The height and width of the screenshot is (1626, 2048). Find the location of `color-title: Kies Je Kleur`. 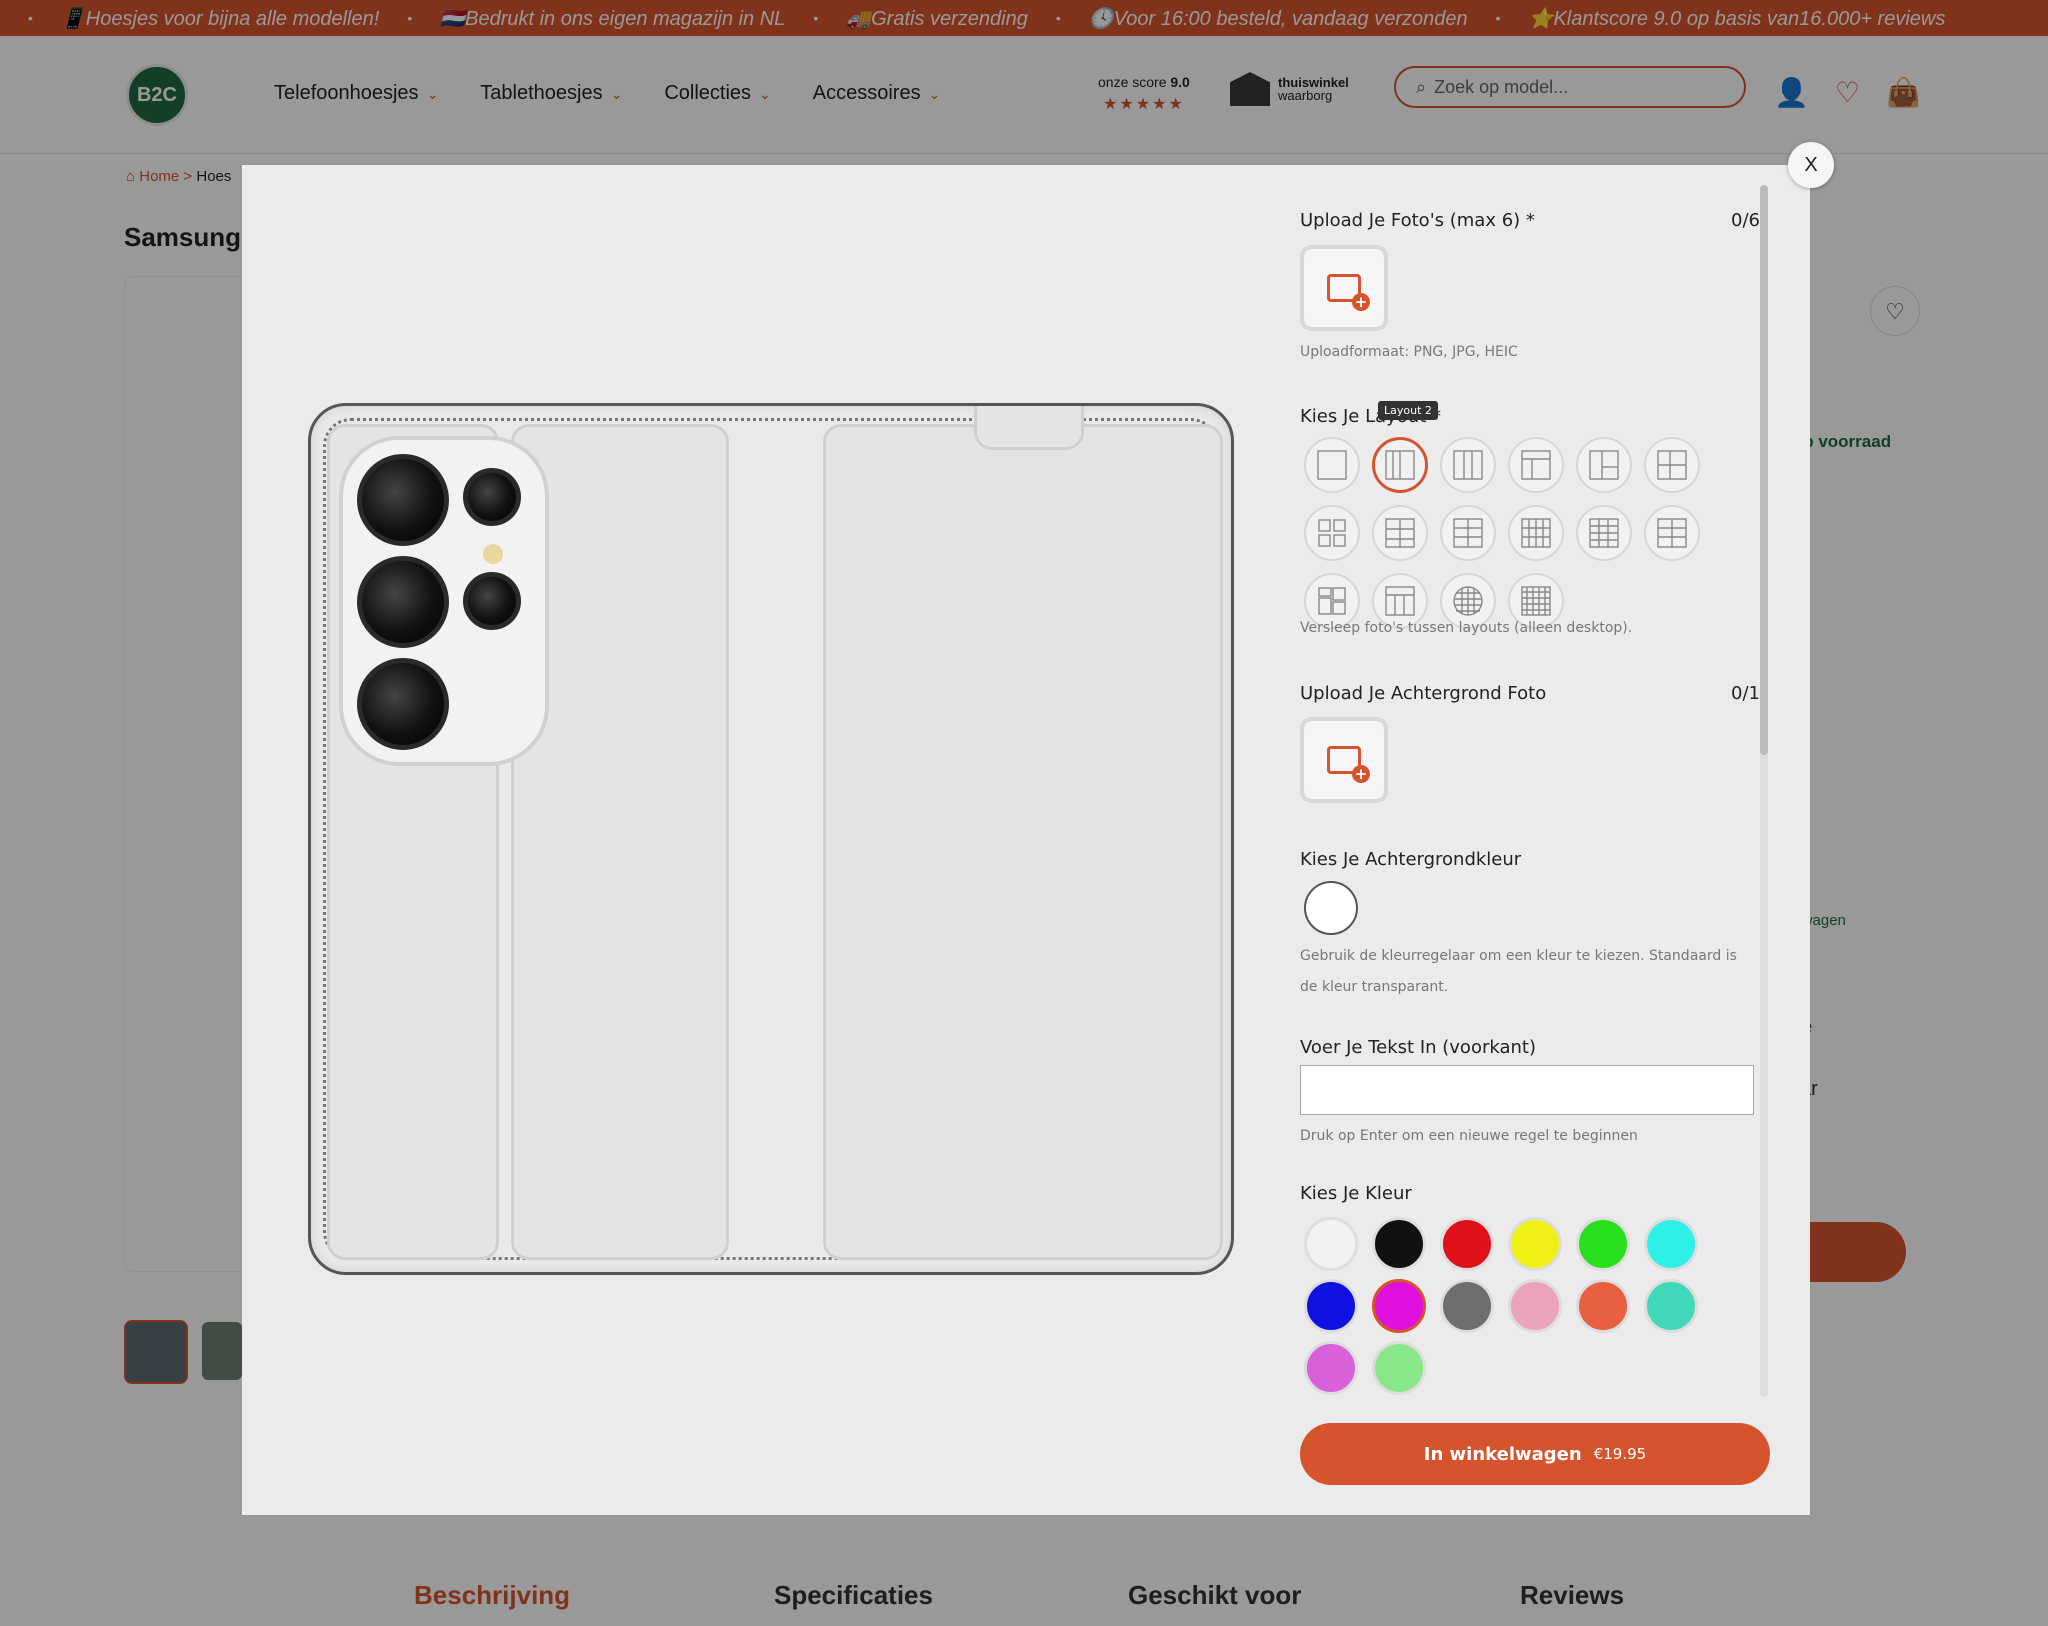

color-title: Kies Je Kleur is located at coordinates (1356, 1193).